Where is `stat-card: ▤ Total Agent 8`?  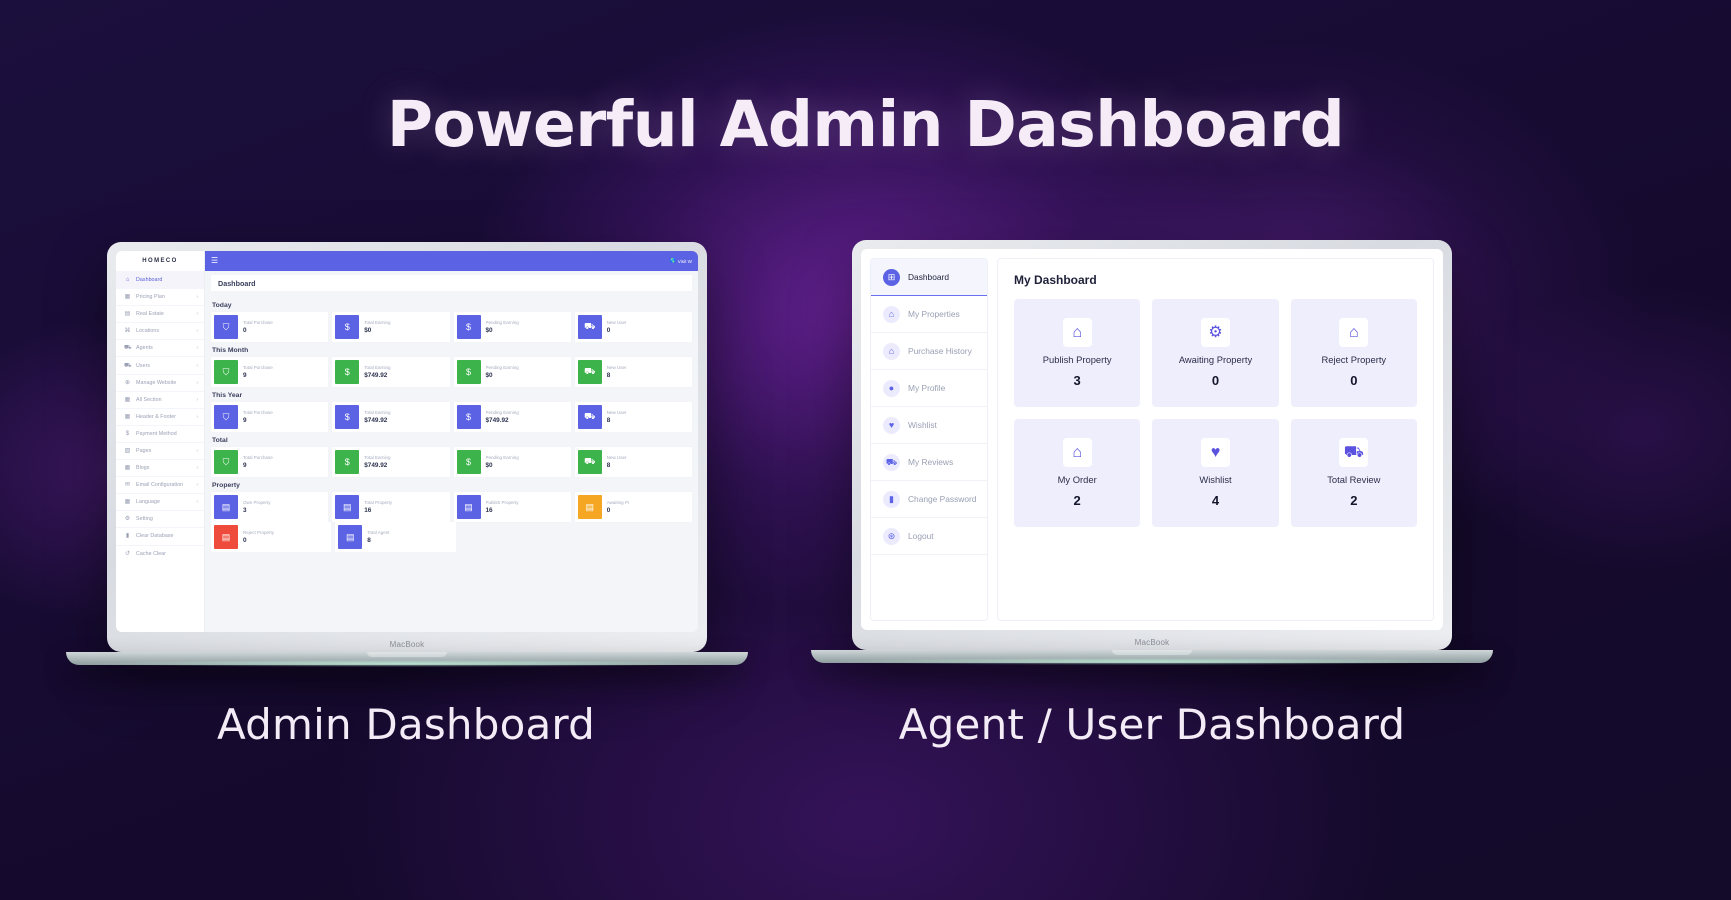 stat-card: ▤ Total Agent 8 is located at coordinates (395, 537).